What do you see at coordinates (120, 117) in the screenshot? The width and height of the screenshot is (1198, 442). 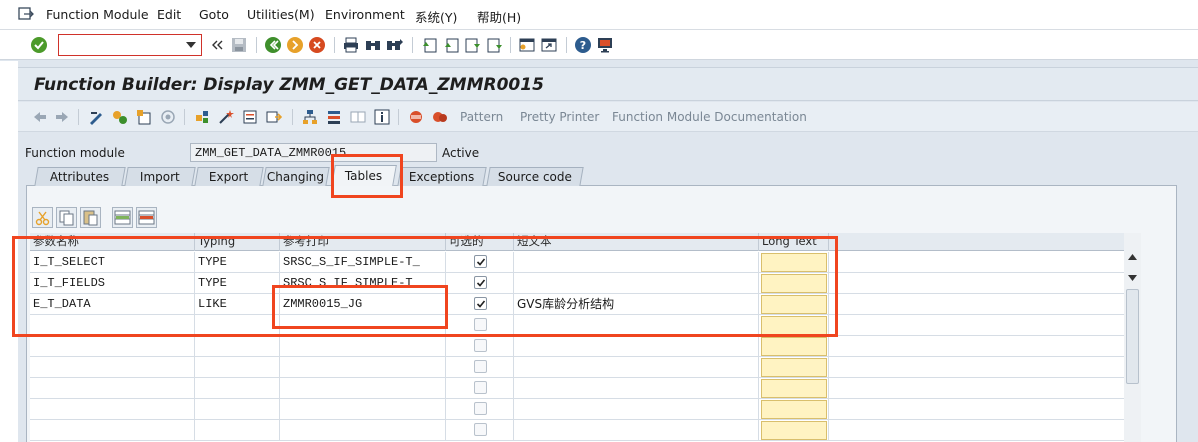 I see `active-inactive-icon` at bounding box center [120, 117].